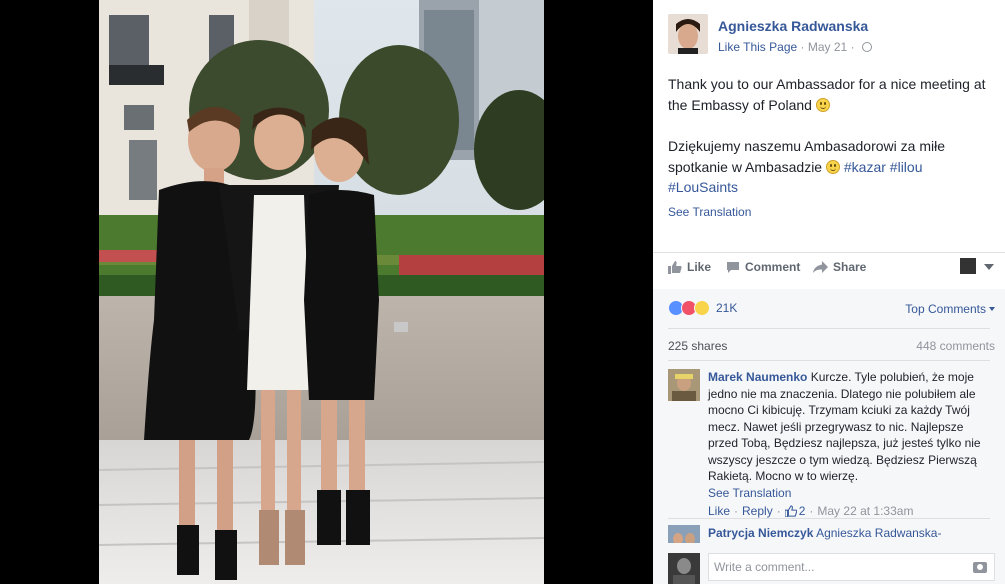  Describe the element at coordinates (992, 309) in the screenshot. I see `chevron-down-icon` at that location.